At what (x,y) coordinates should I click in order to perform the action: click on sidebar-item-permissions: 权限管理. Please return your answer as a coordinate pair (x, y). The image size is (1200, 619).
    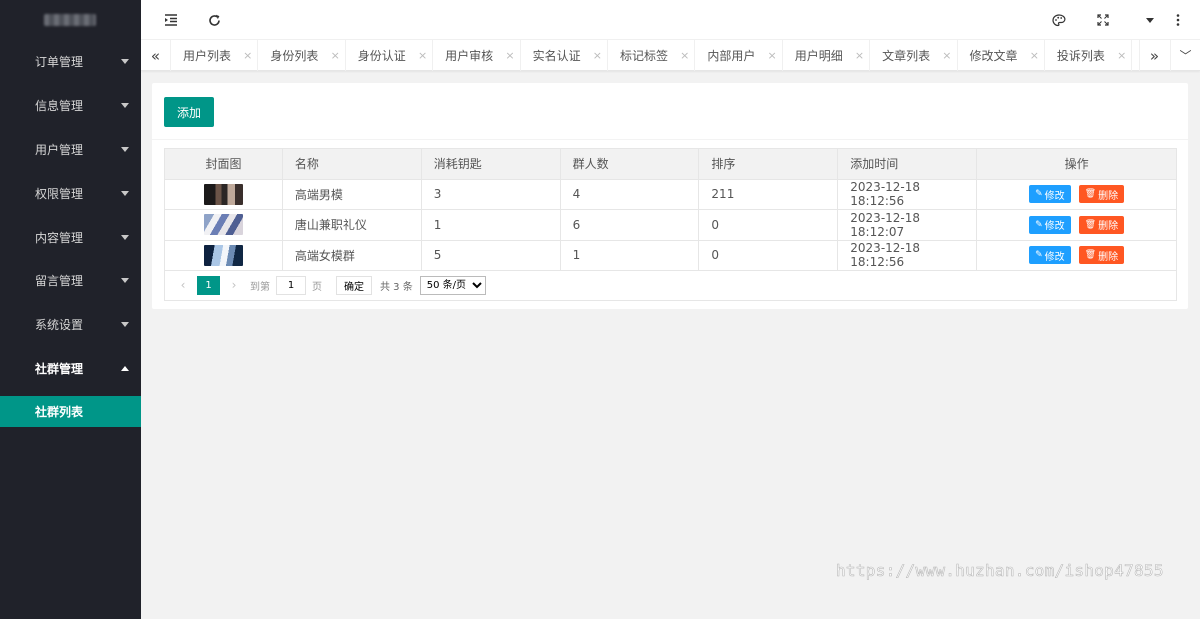
    Looking at the image, I should click on (70, 193).